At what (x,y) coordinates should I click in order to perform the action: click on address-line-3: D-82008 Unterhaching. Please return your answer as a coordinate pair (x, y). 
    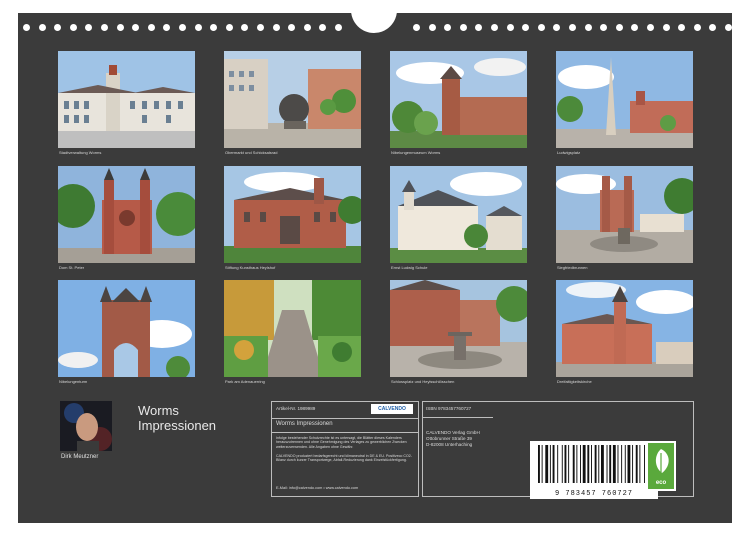
    Looking at the image, I should click on (449, 444).